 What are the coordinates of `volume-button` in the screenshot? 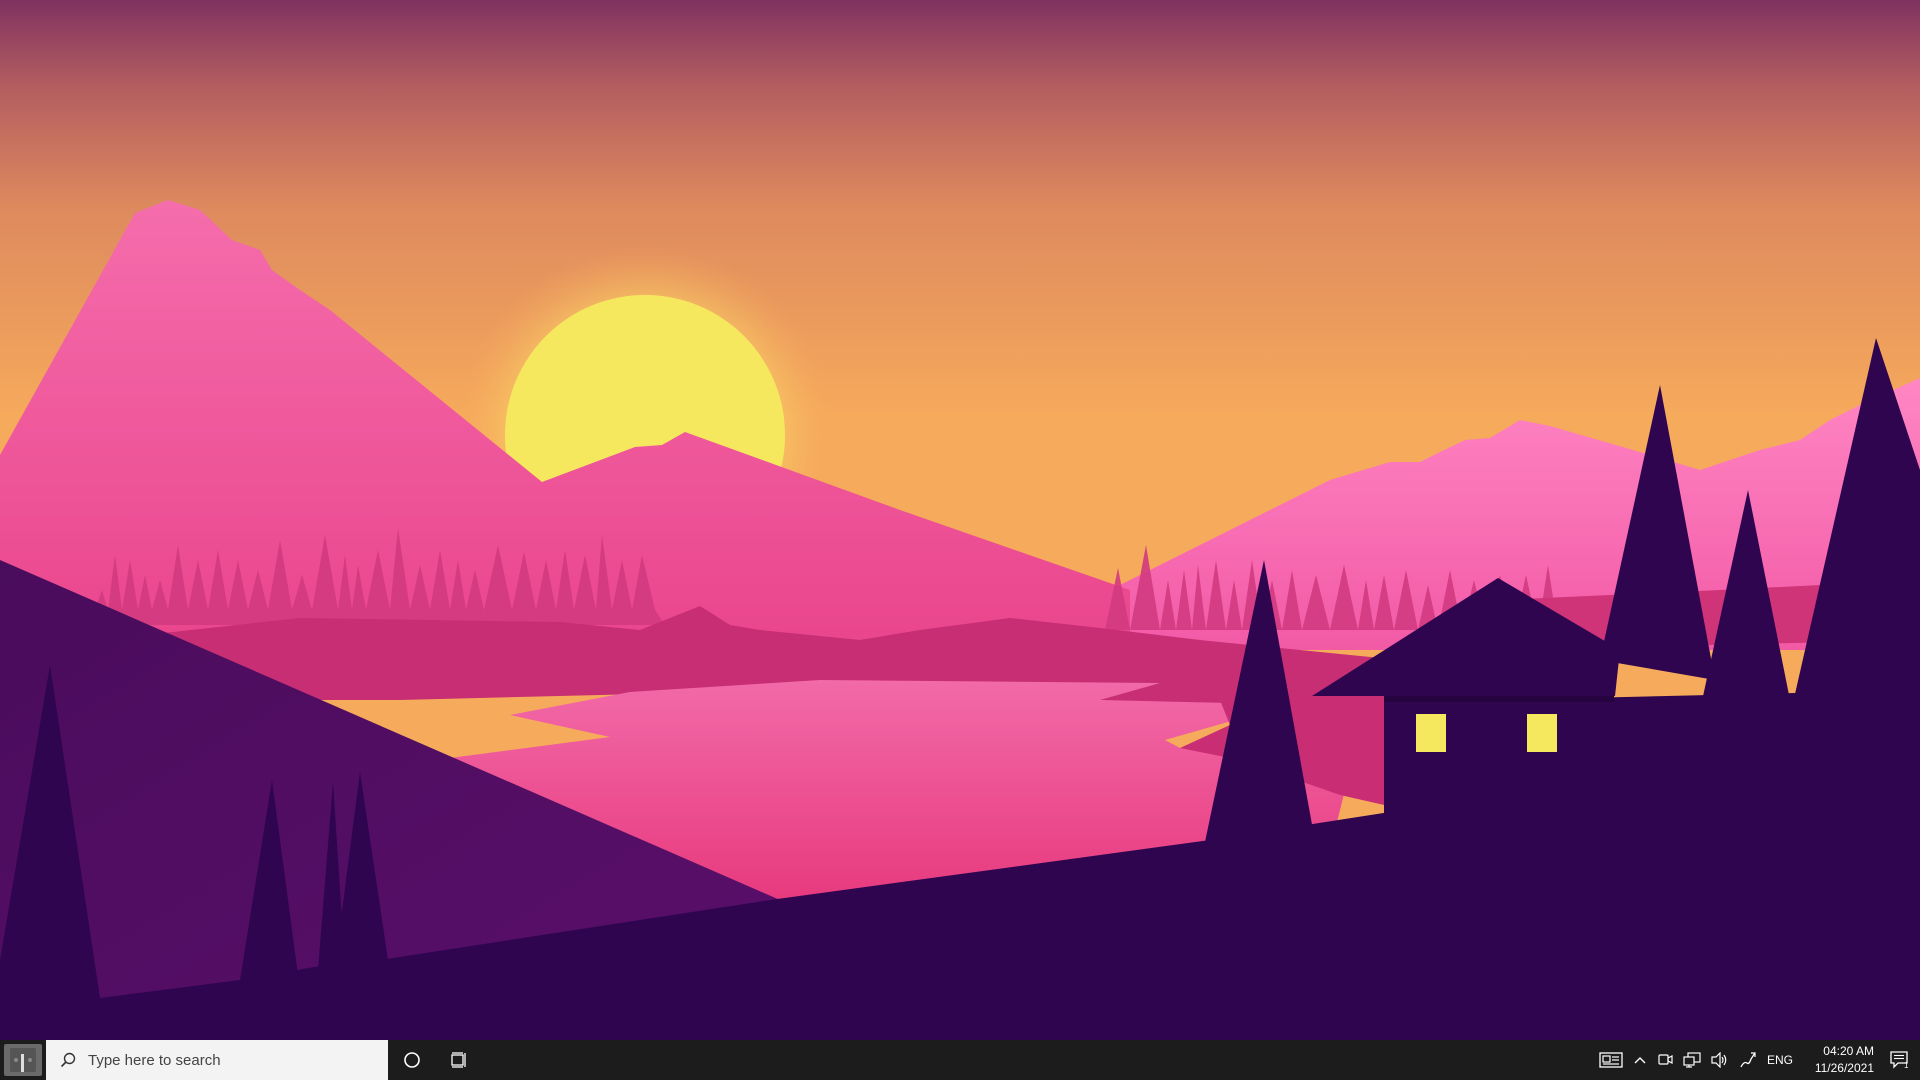 It's located at (1720, 1060).